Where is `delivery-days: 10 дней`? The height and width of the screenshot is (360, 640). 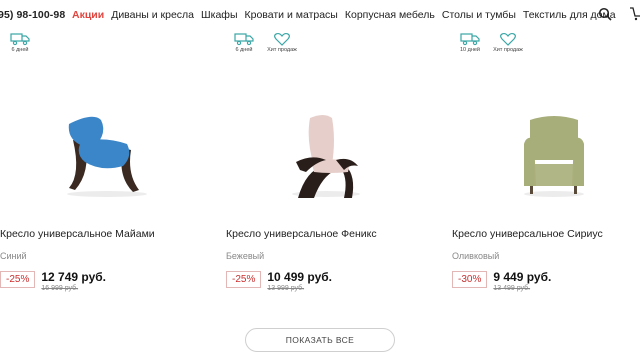
delivery-days: 10 дней is located at coordinates (470, 50).